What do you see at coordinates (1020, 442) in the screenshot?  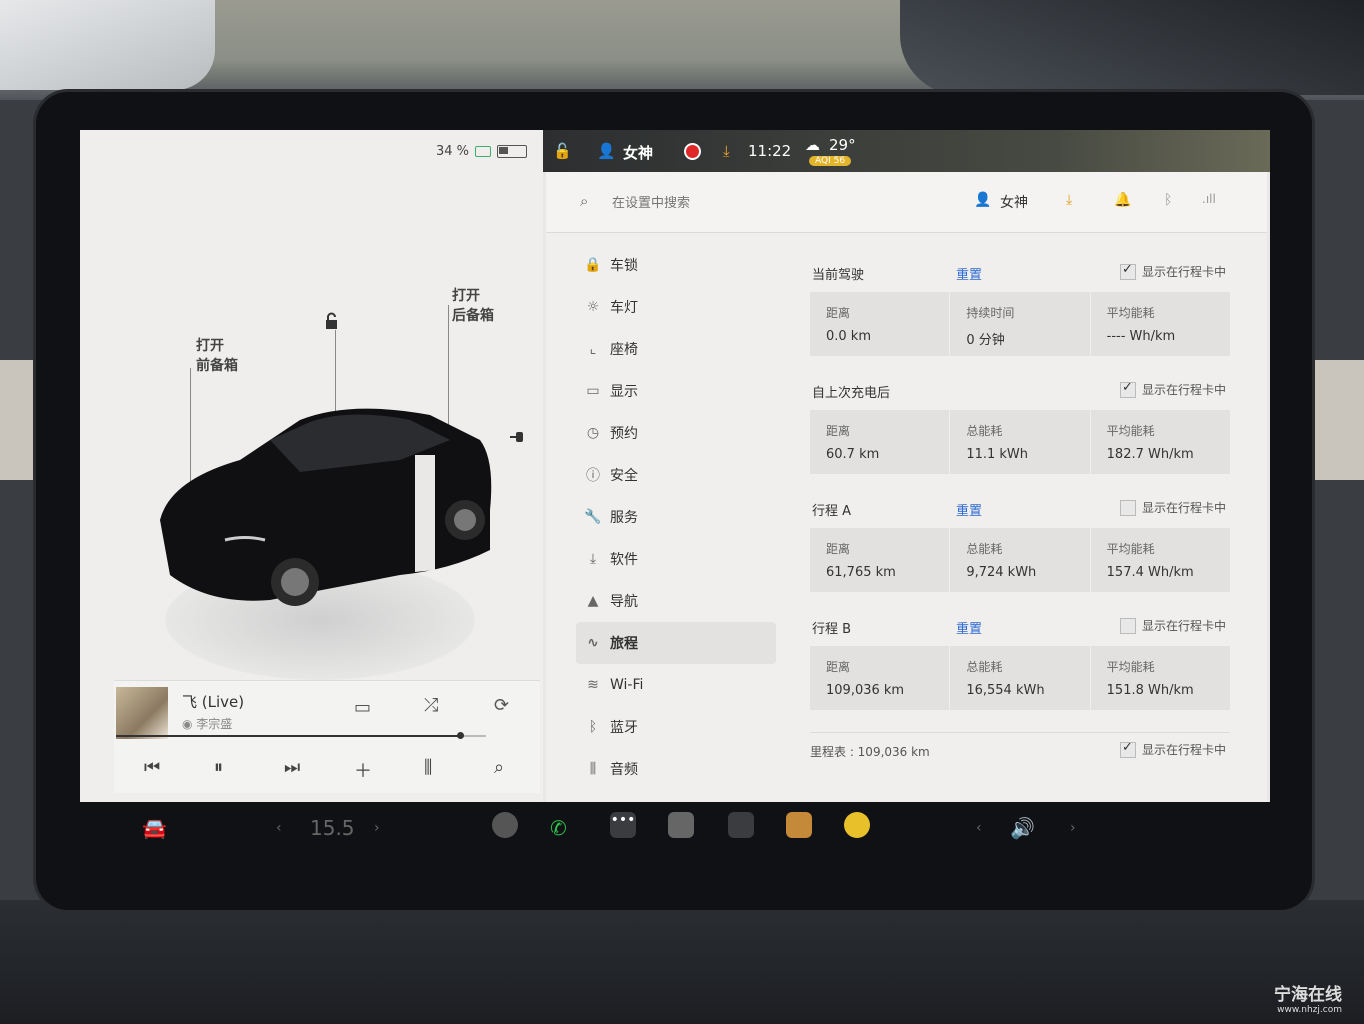 I see `trip-stats-row: 距离 60.7 km 总能耗 11.1 kWh 平均能耗 182.7 Wh/km` at bounding box center [1020, 442].